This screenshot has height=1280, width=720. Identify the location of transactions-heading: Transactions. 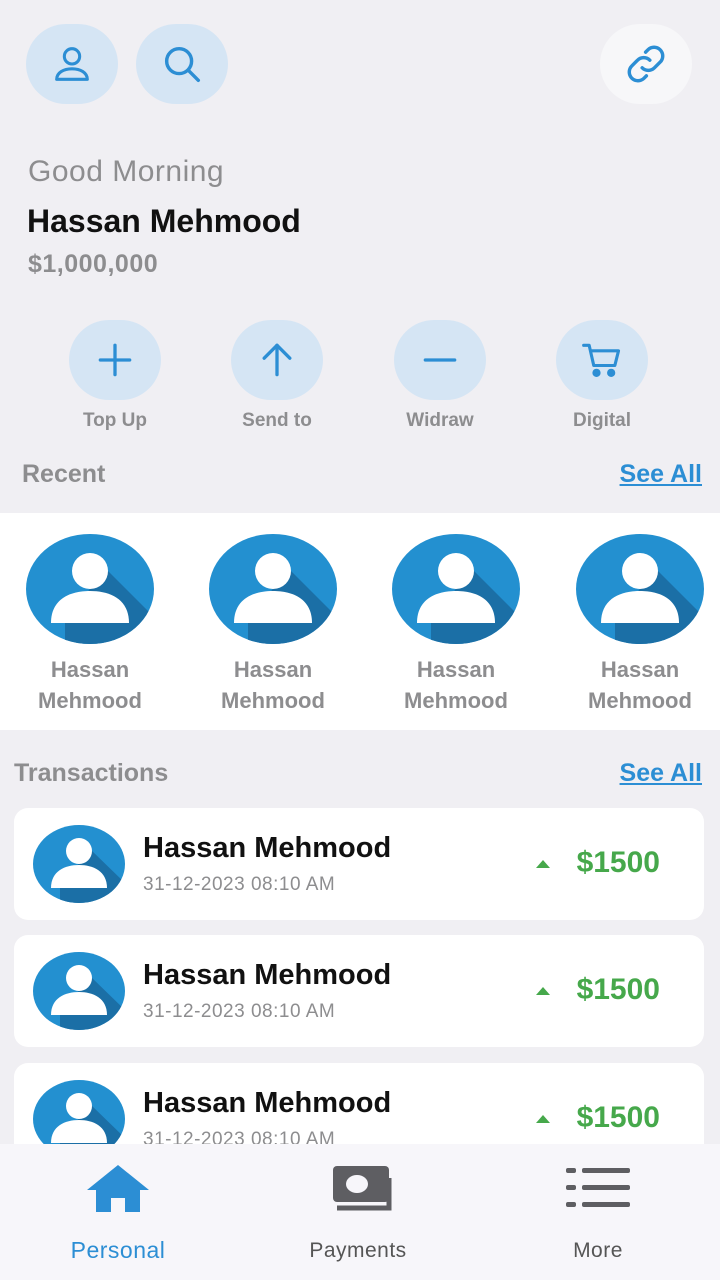
(91, 773).